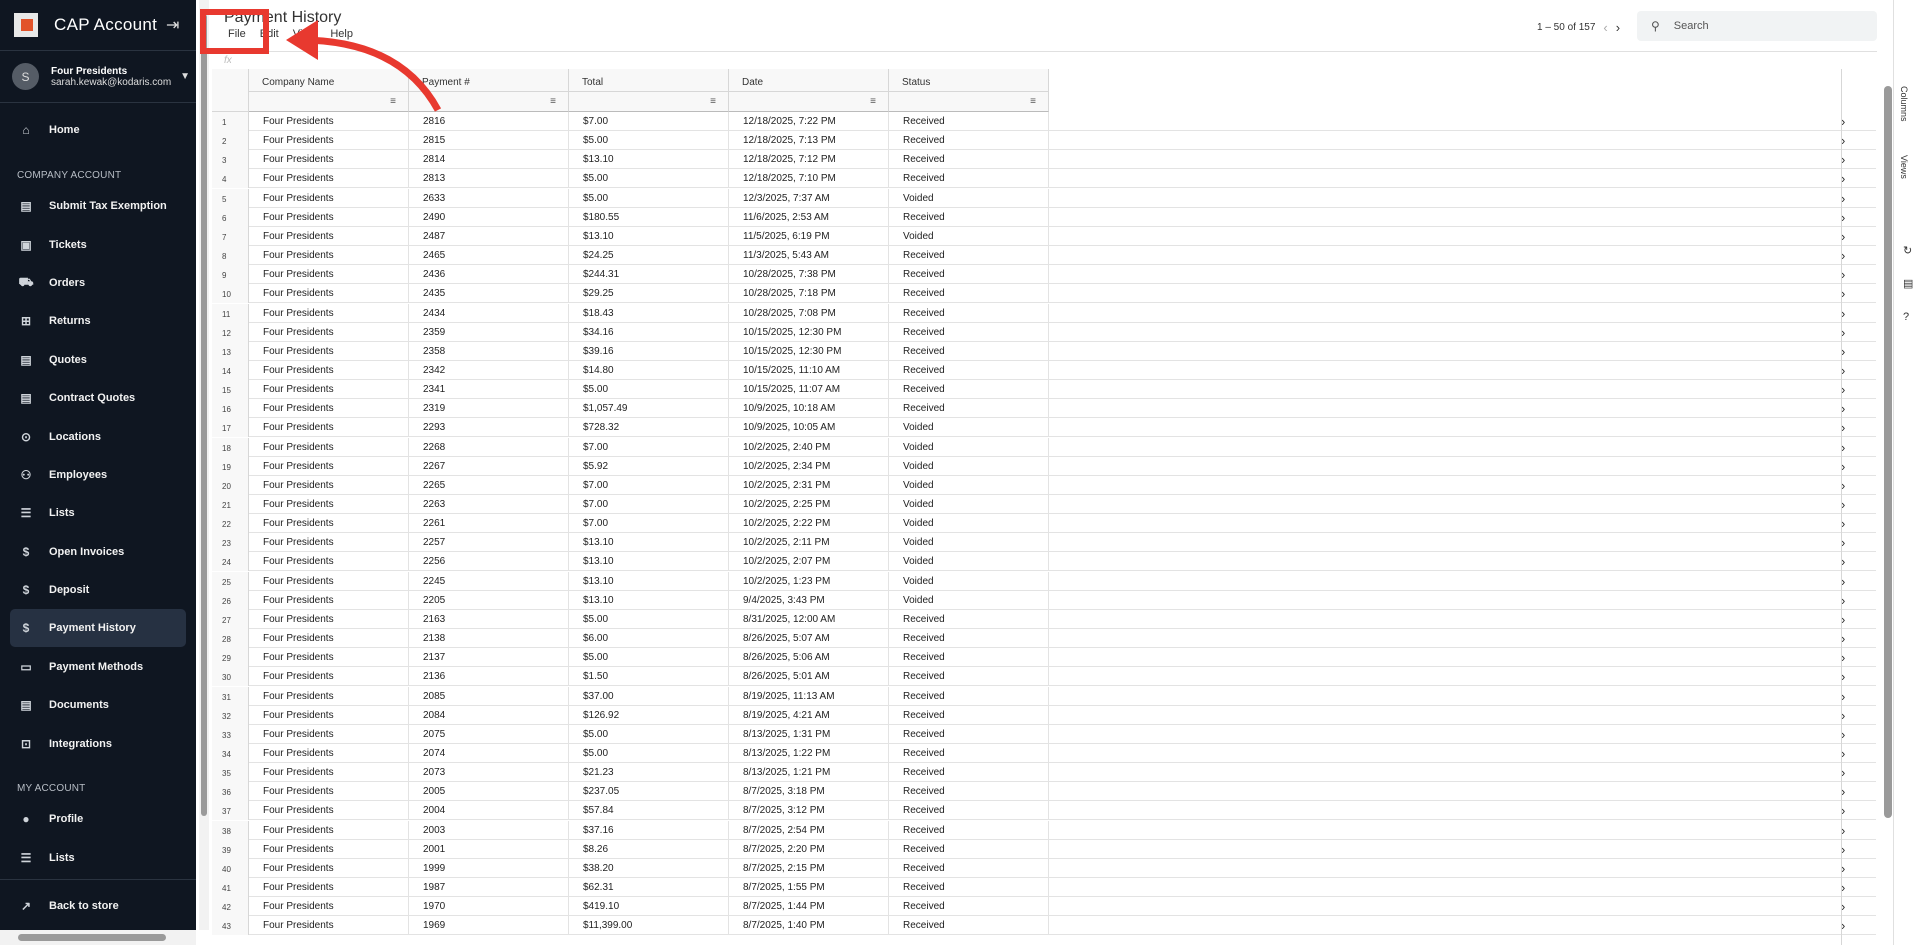 This screenshot has height=945, width=1920. What do you see at coordinates (809, 715) in the screenshot?
I see `table-cell: 8/19/2025, 4:21 AM` at bounding box center [809, 715].